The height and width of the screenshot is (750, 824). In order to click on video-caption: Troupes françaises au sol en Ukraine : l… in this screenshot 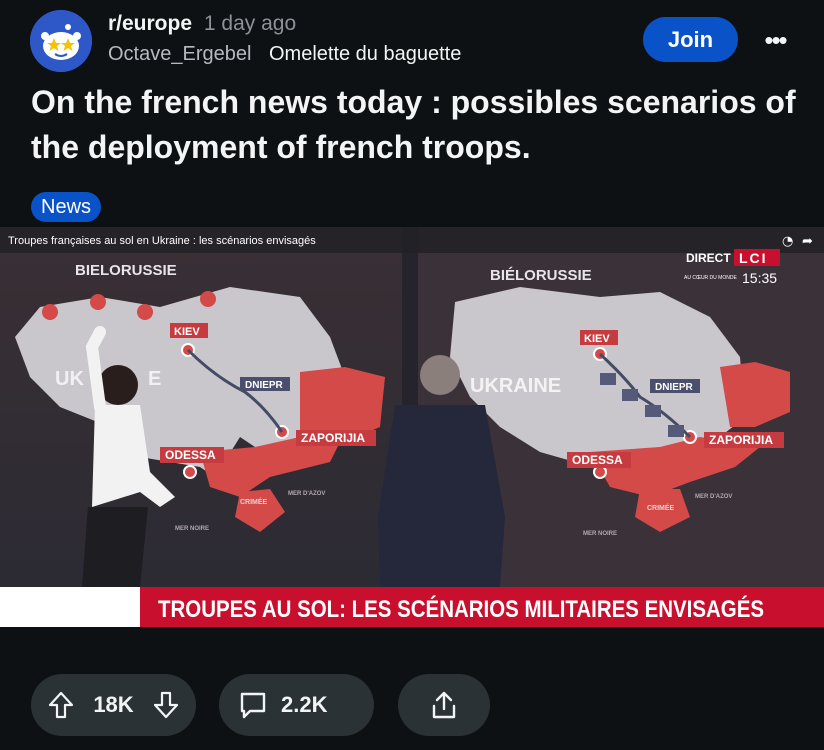, I will do `click(162, 241)`.